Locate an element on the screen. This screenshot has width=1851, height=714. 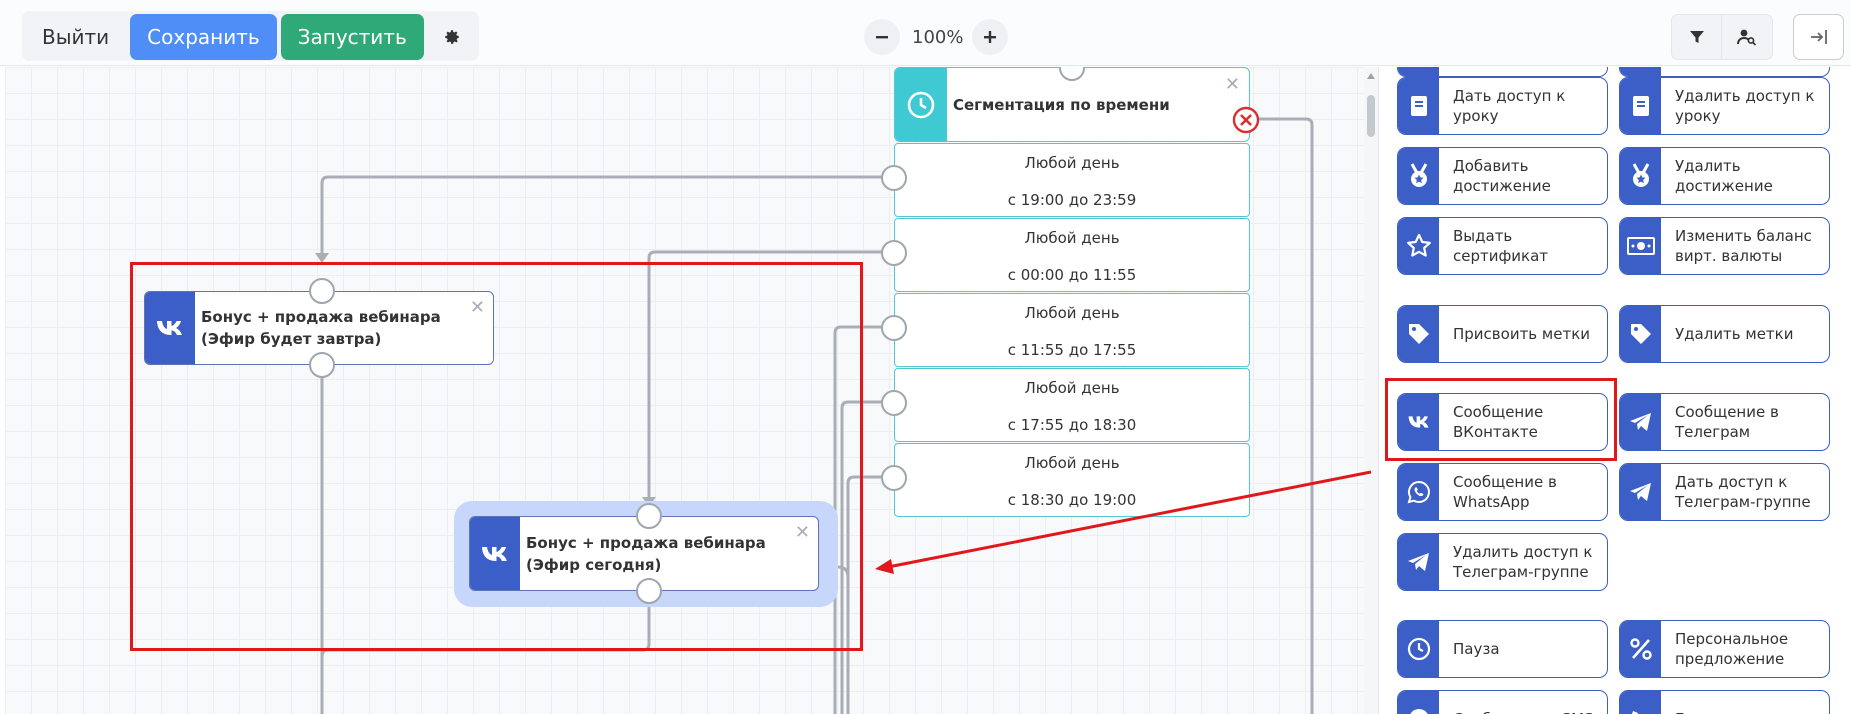
action-telegram-group-remove: Удалить доступ к Телеграм-группе is located at coordinates (1502, 562).